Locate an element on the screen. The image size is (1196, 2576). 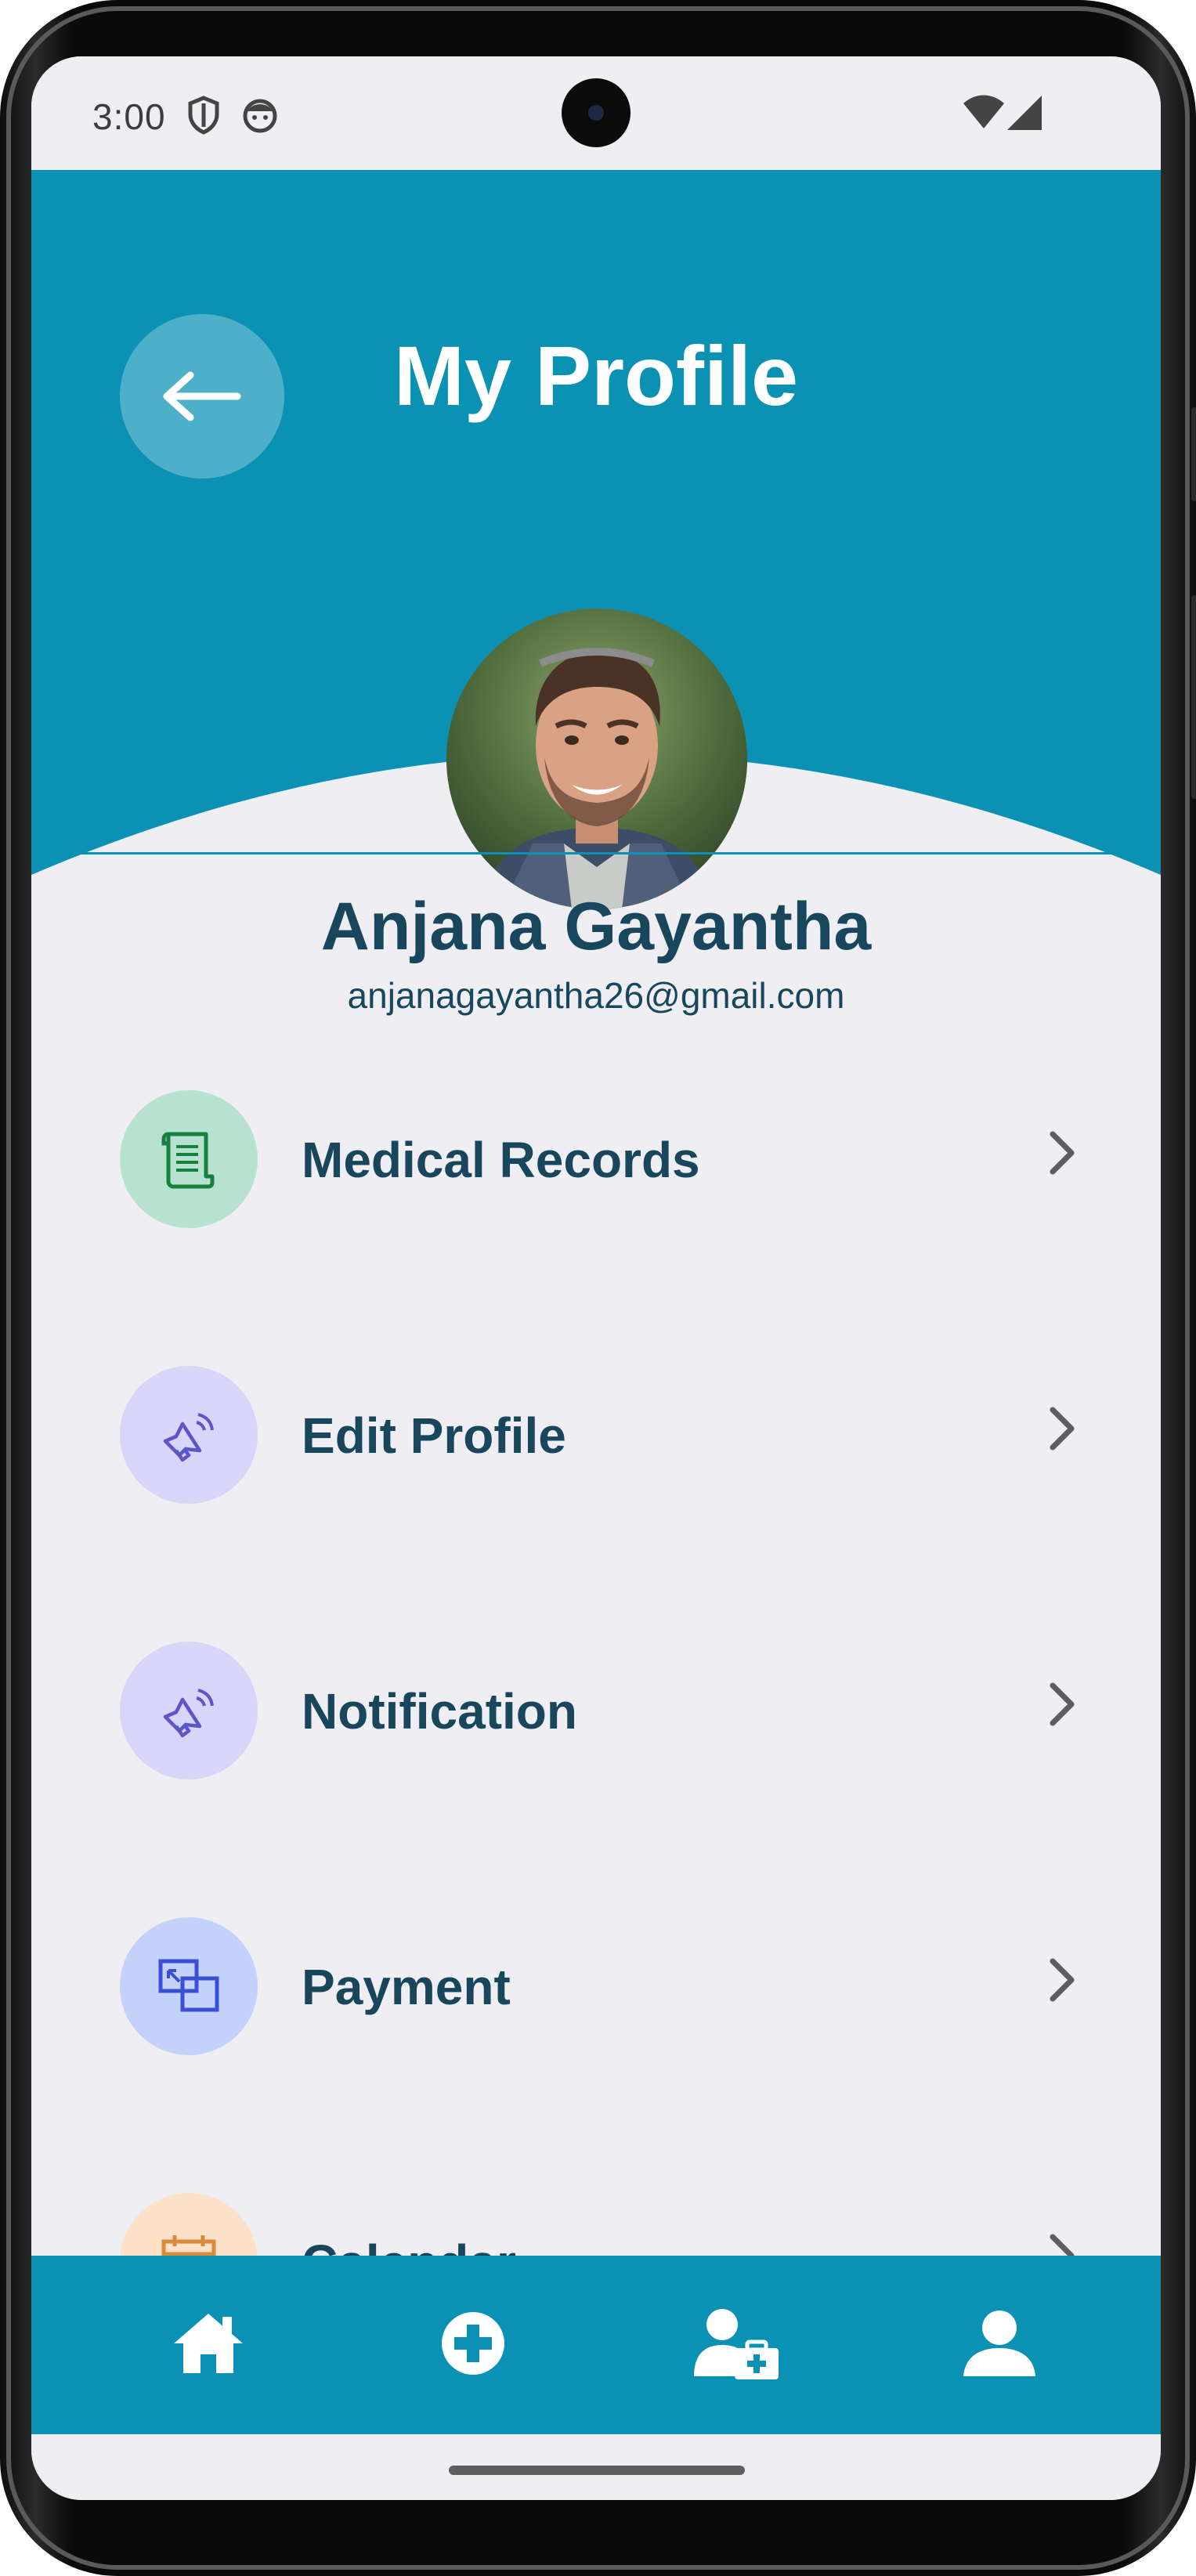
power-button is located at coordinates (1193, 454).